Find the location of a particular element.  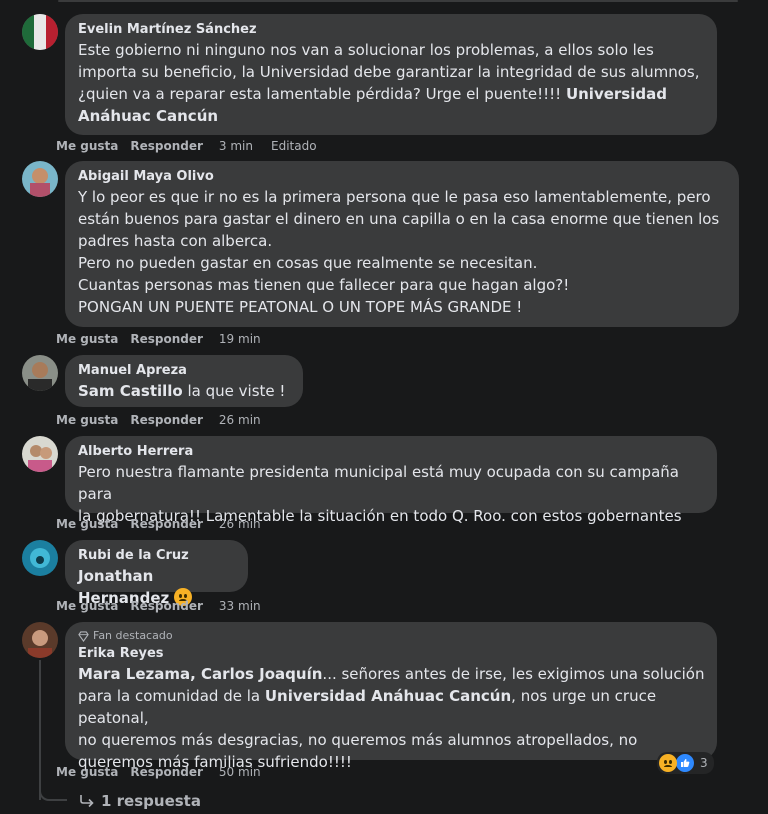

comment-actions: Me gusta Responder 19 min is located at coordinates (167, 339).